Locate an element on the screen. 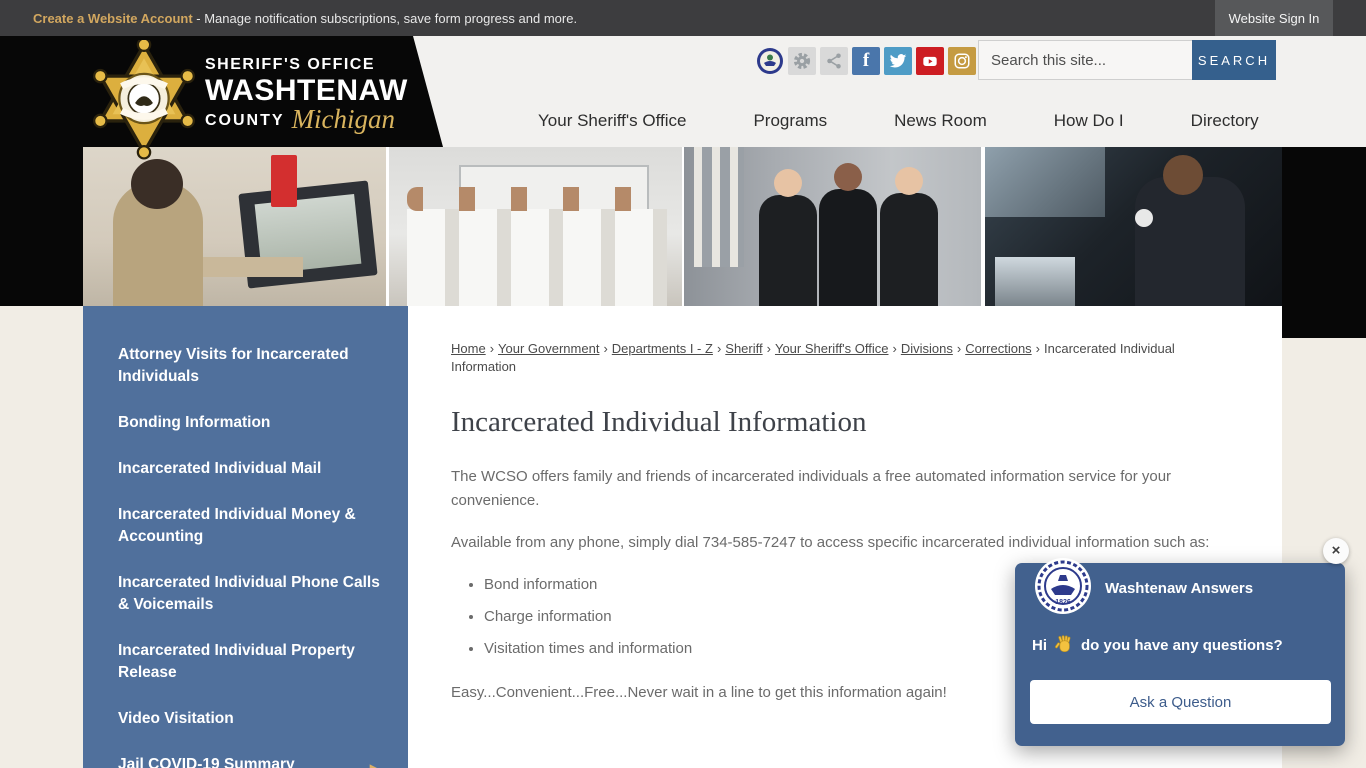 This screenshot has width=1366, height=768. sidebar-item-video-visitation: Video Visitation is located at coordinates (249, 719).